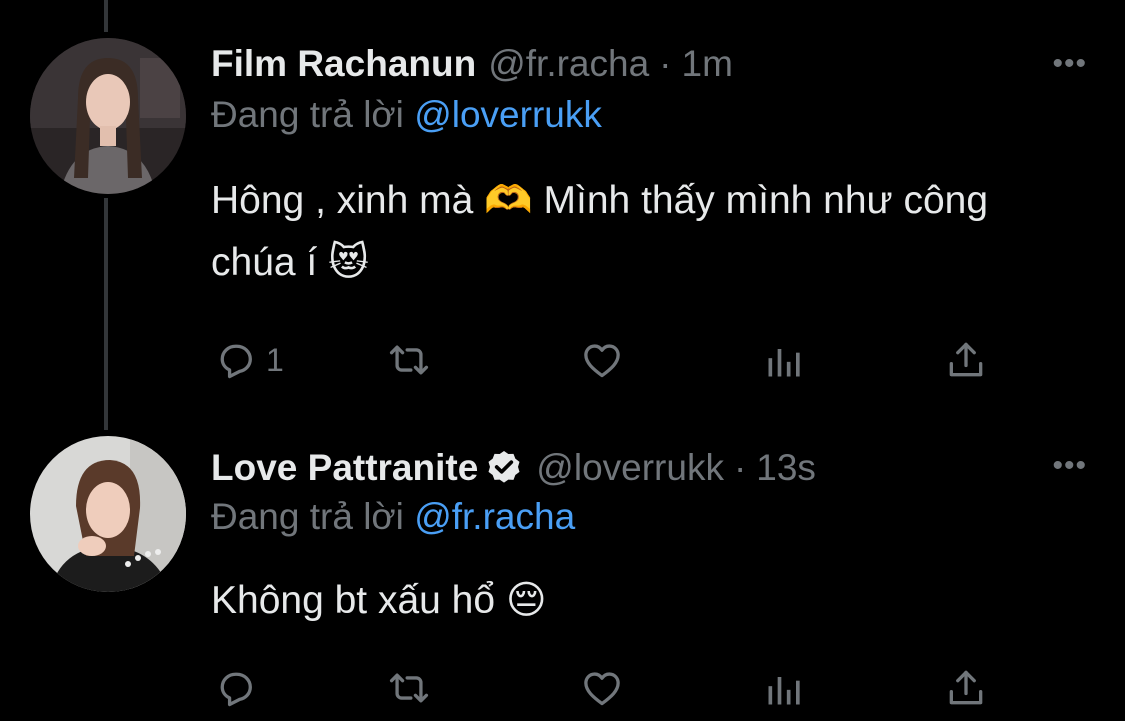 The height and width of the screenshot is (721, 1125). What do you see at coordinates (406, 115) in the screenshot?
I see `replying-to: Đang trả lời @loverrukk` at bounding box center [406, 115].